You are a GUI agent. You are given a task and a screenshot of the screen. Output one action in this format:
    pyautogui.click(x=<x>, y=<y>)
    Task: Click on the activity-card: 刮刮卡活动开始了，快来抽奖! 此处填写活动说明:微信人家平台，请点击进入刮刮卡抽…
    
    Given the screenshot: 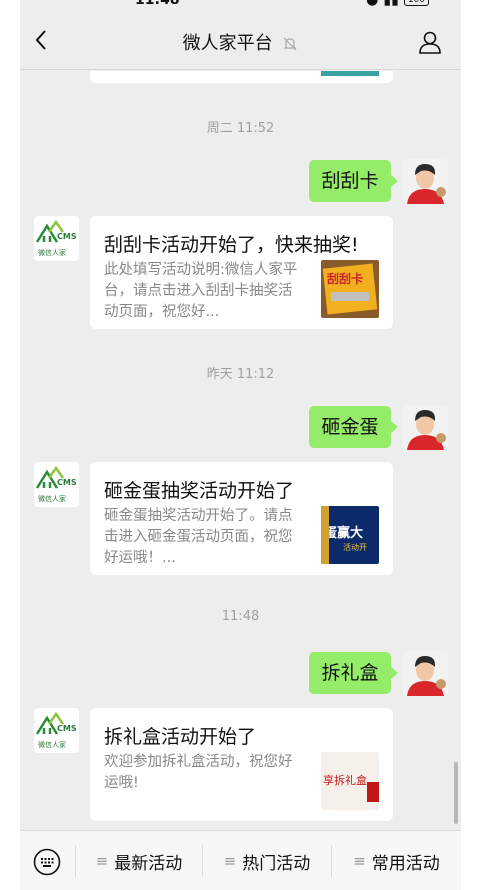 What is the action you would take?
    pyautogui.click(x=241, y=272)
    